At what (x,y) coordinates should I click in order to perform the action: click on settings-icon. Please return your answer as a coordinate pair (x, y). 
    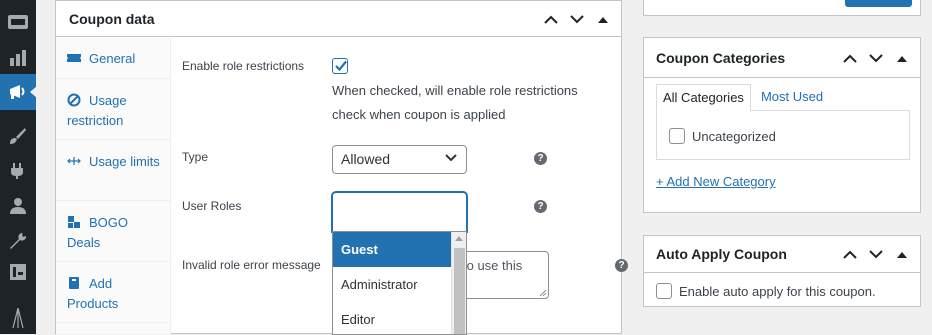
    Looking at the image, I should click on (18, 272).